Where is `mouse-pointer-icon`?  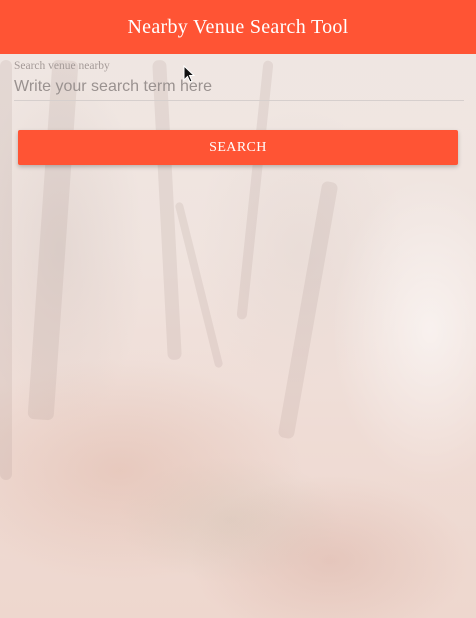
mouse-pointer-icon is located at coordinates (189, 74).